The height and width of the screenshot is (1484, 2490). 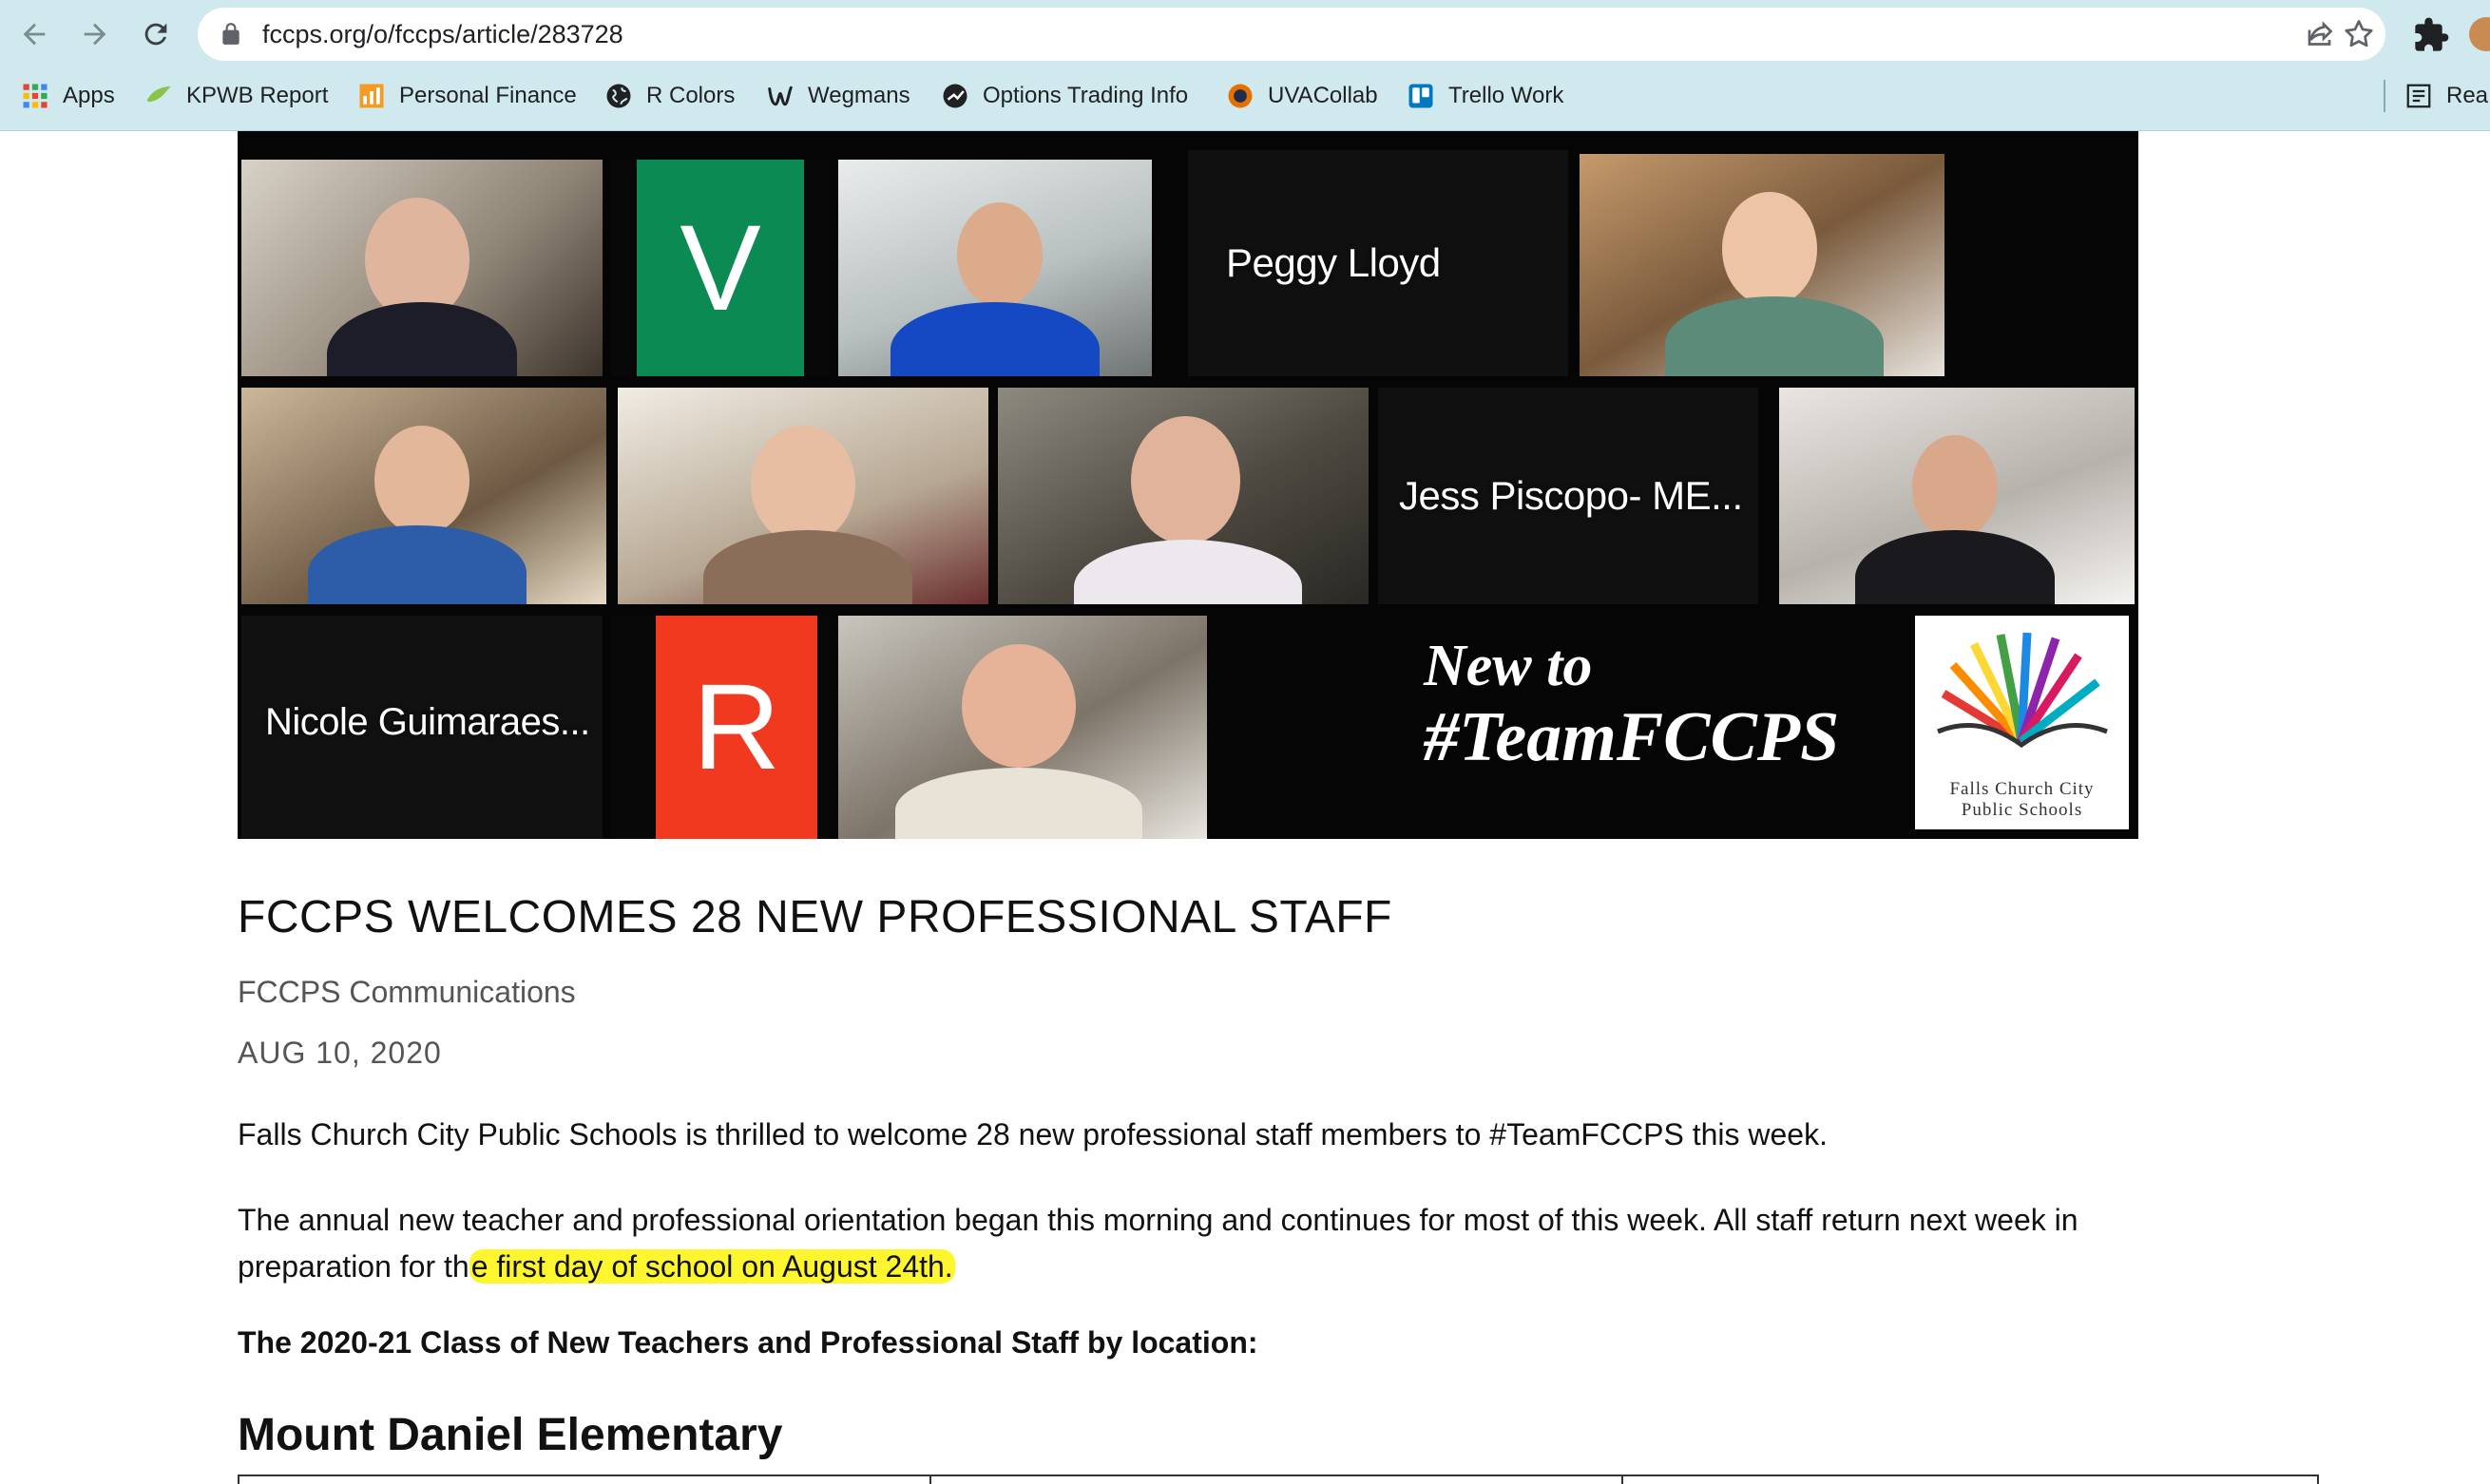 What do you see at coordinates (1420, 96) in the screenshot?
I see `trello-icon` at bounding box center [1420, 96].